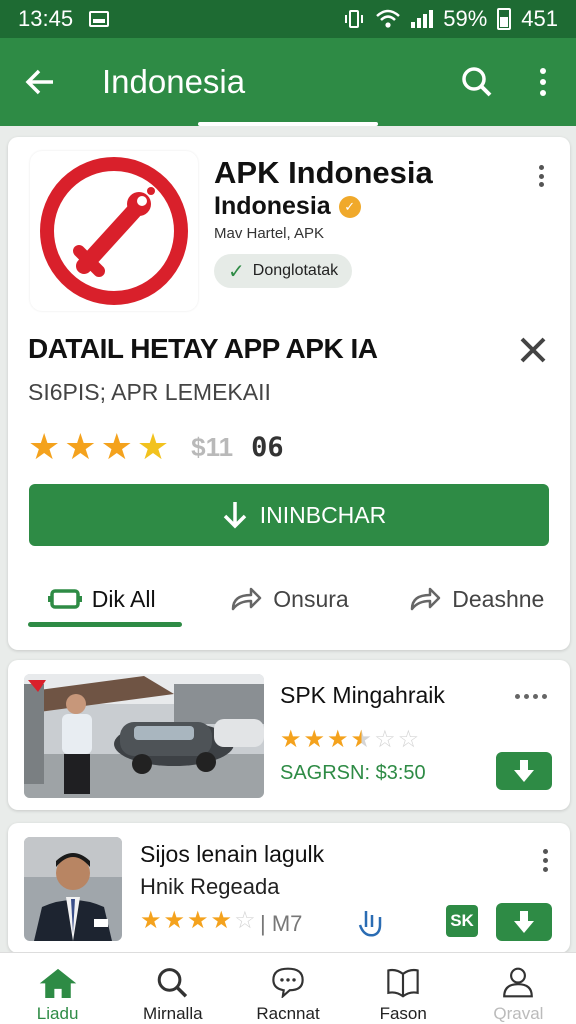 This screenshot has width=576, height=1024. Describe the element at coordinates (267, 447) in the screenshot. I see `price-value: 06` at that location.